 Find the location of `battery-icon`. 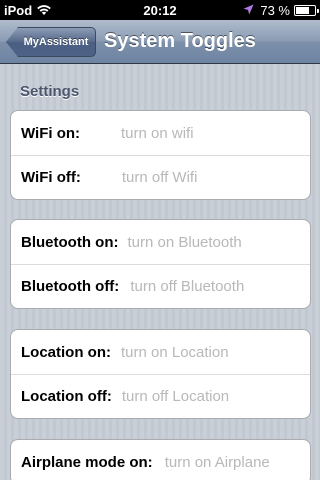

battery-icon is located at coordinates (306, 10).